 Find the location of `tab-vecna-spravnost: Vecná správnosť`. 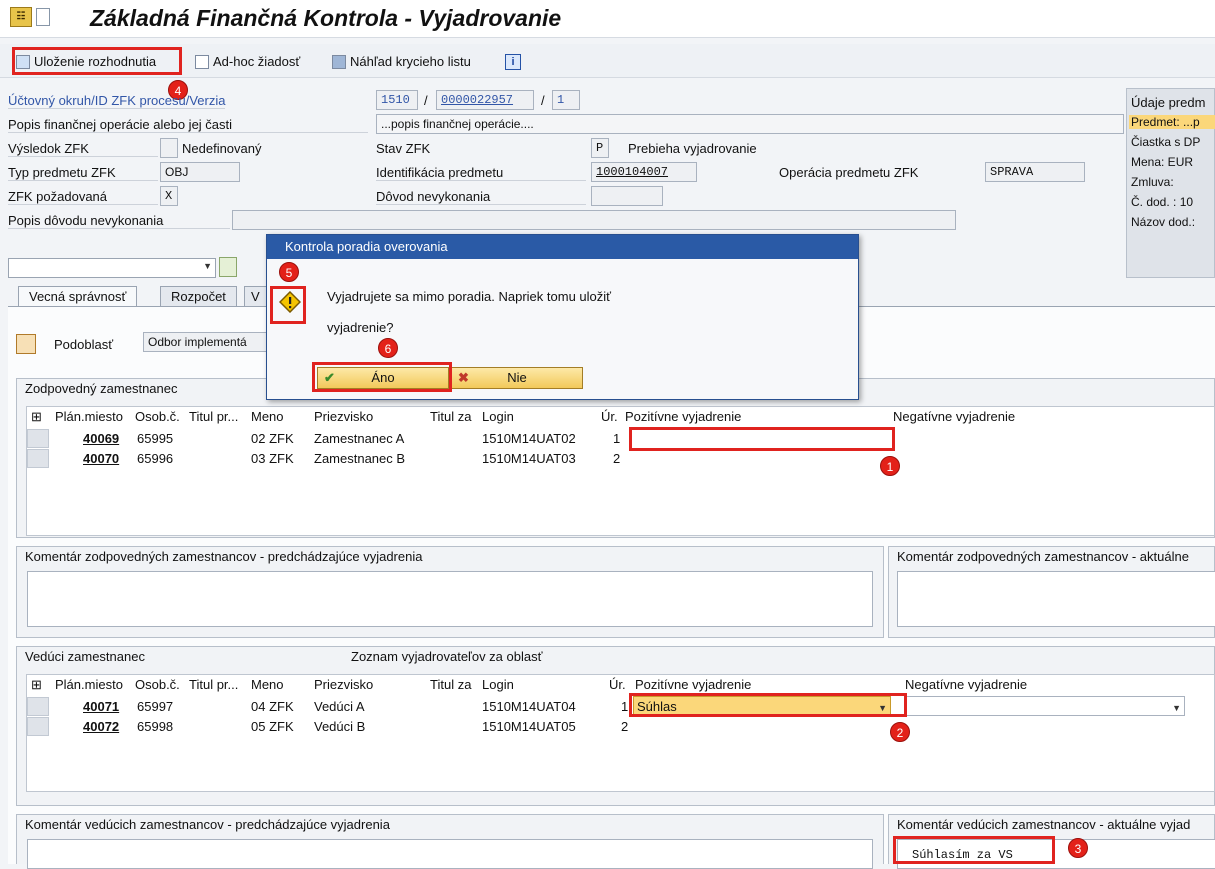

tab-vecna-spravnost: Vecná správnosť is located at coordinates (78, 297).